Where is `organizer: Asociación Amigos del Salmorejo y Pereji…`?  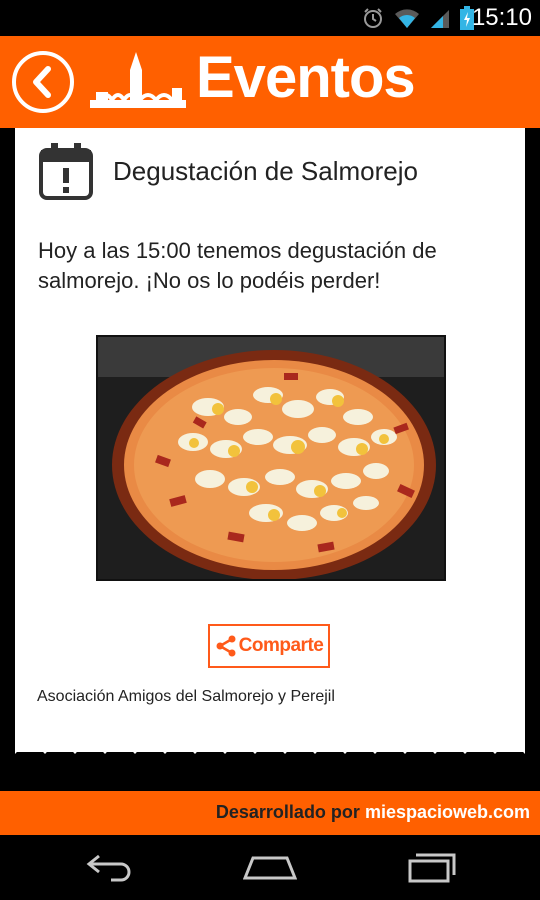 organizer: Asociación Amigos del Salmorejo y Pereji… is located at coordinates (186, 696).